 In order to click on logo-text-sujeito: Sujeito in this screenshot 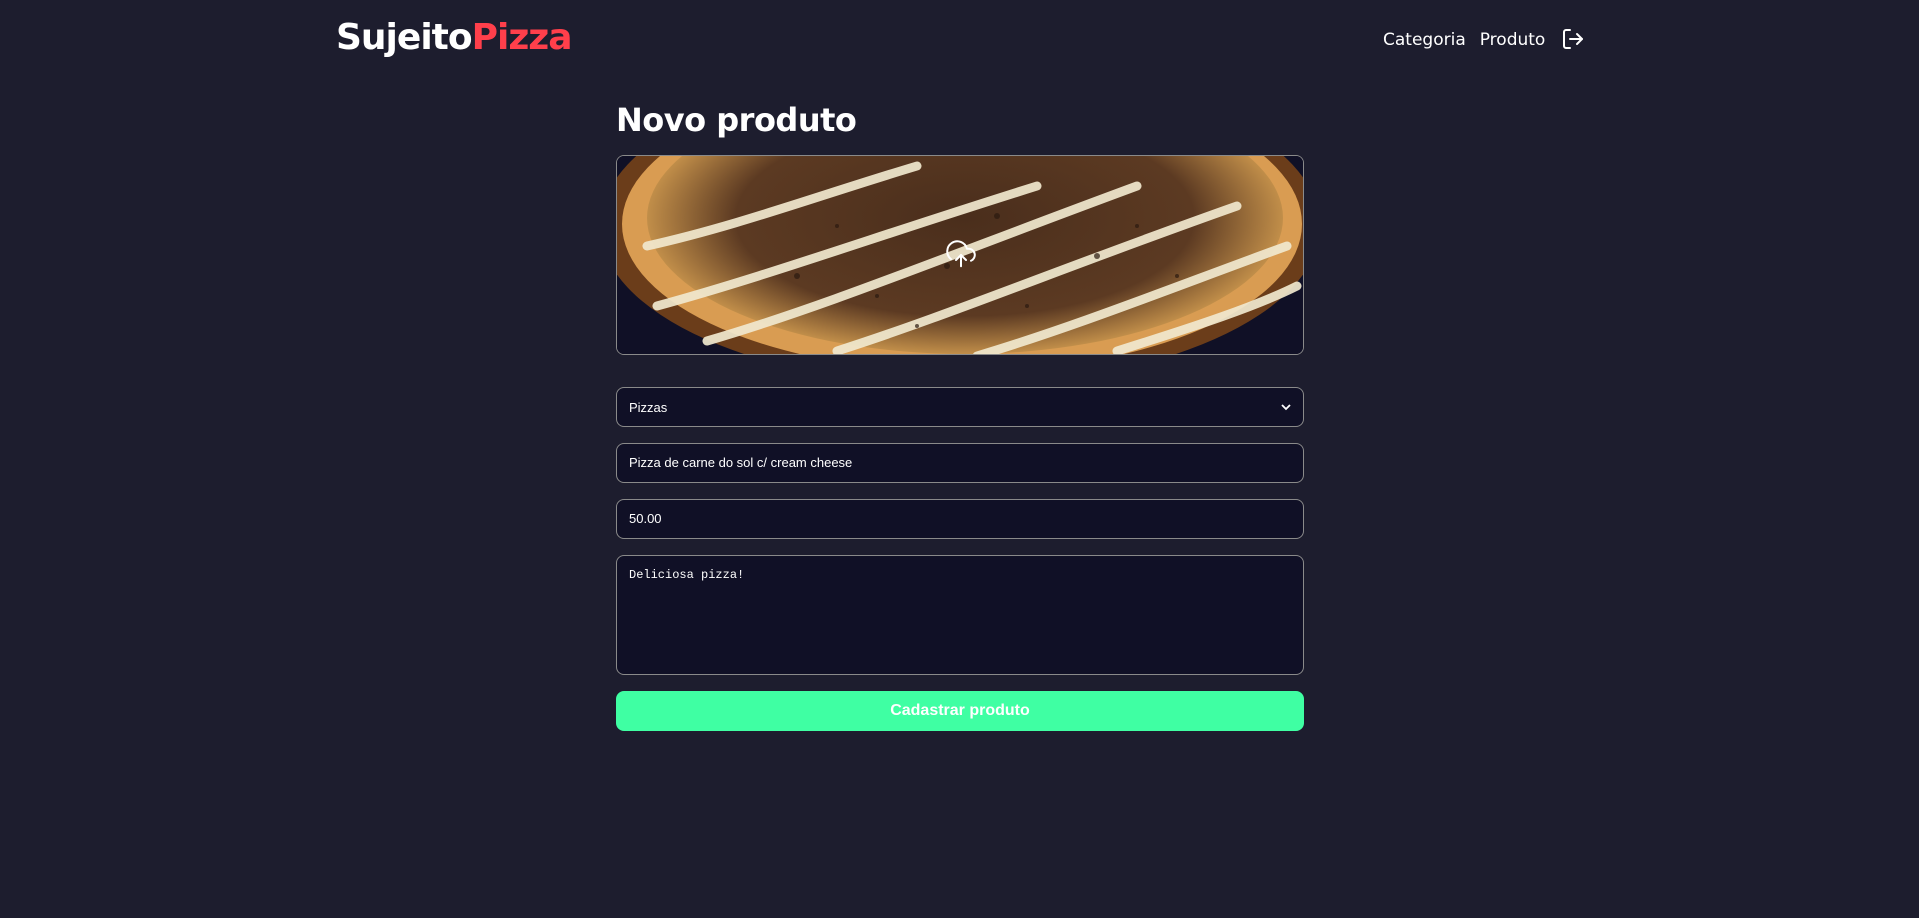, I will do `click(404, 37)`.